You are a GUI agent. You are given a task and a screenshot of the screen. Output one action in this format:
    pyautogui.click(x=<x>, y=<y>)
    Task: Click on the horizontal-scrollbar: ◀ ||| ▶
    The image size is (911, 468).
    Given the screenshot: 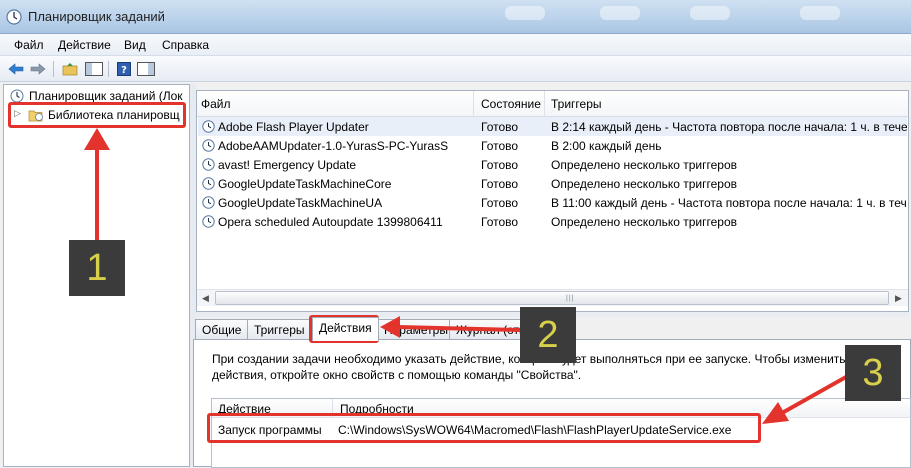 What is the action you would take?
    pyautogui.click(x=552, y=297)
    